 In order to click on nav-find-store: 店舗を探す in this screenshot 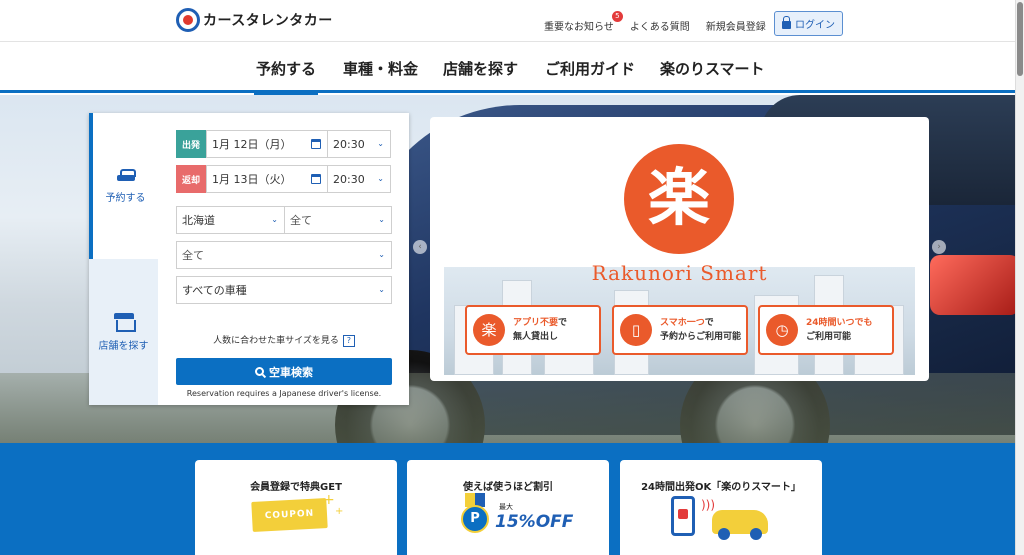, I will do `click(480, 68)`.